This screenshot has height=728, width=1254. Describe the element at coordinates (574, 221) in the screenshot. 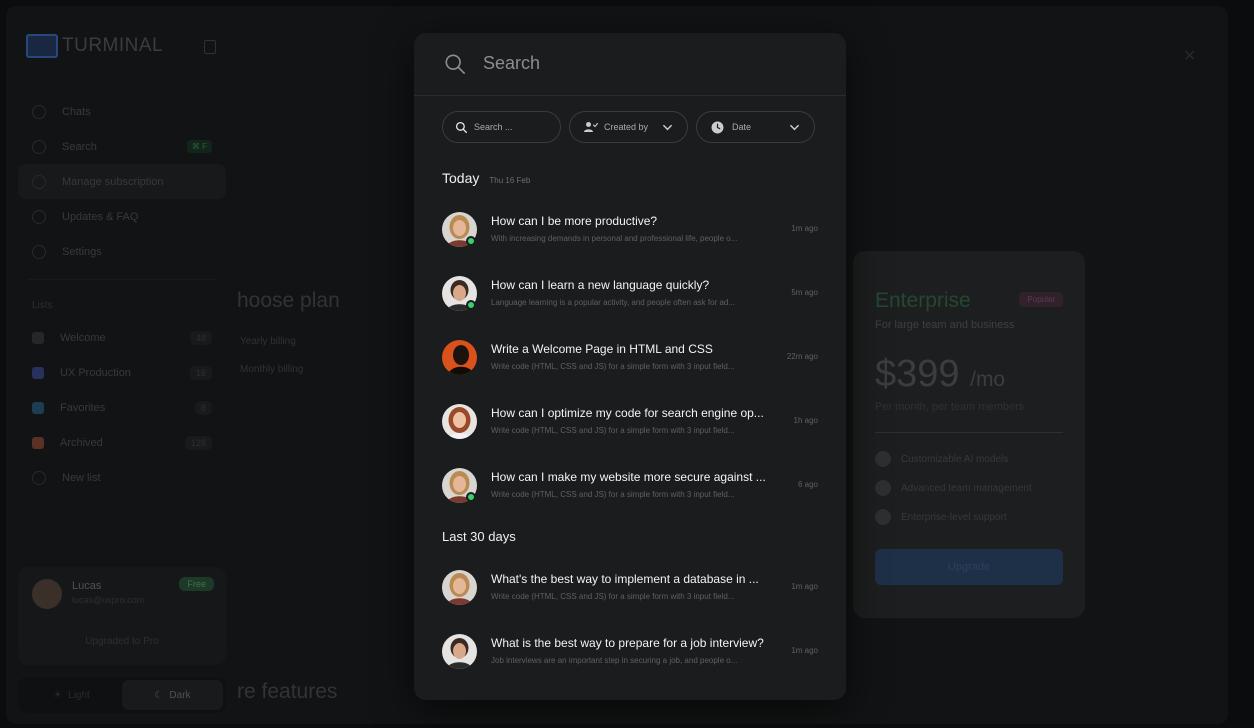

I see `chat-title: How can I be more productive?` at that location.